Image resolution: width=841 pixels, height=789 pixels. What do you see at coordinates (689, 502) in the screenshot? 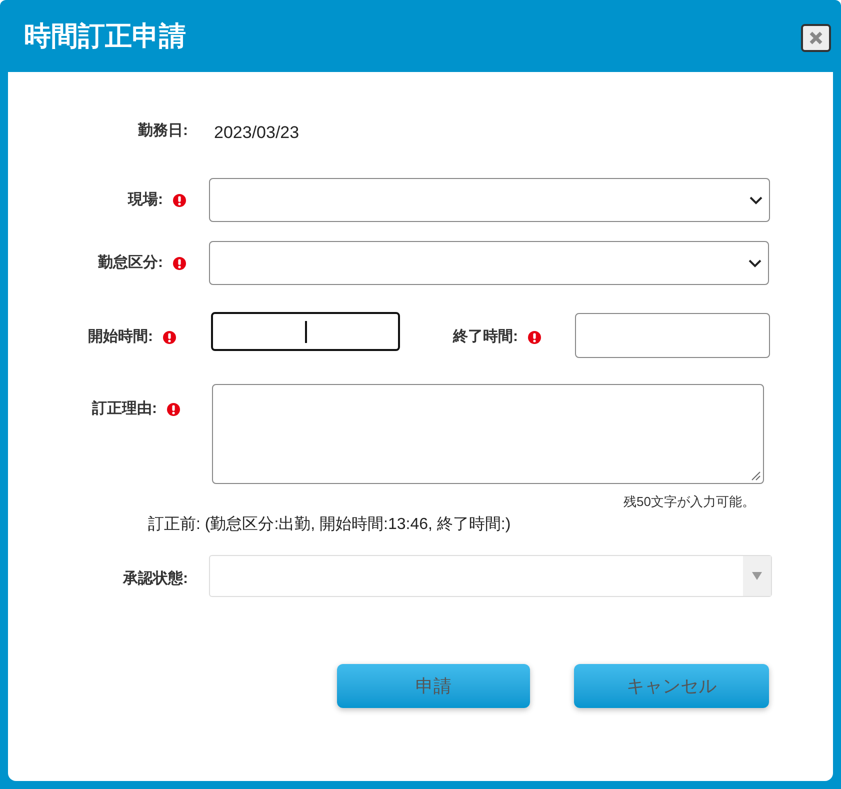
I see `remaining-characters-text: 残50文字が入力可能。` at bounding box center [689, 502].